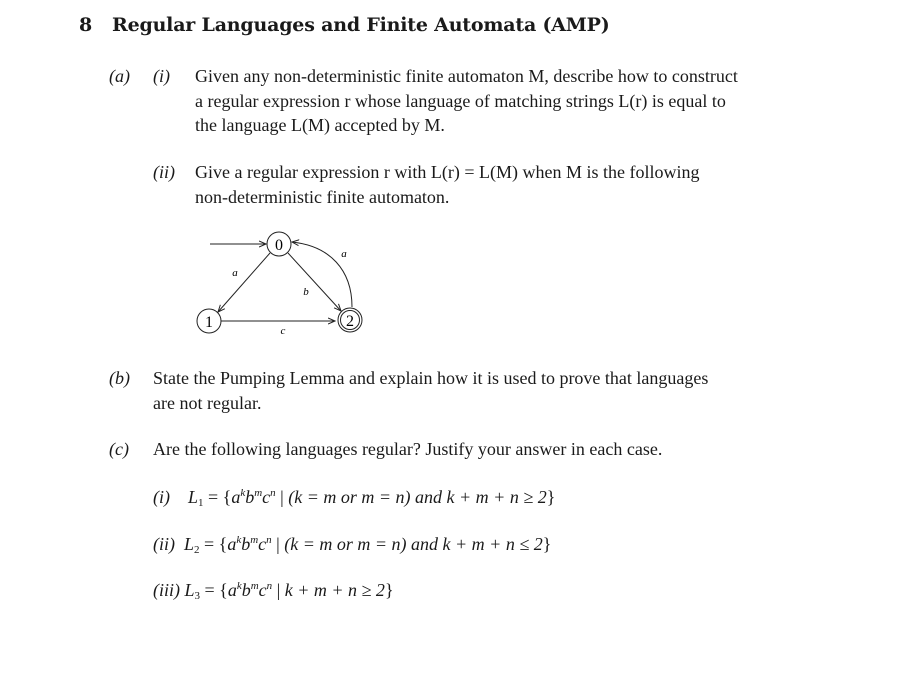 Image resolution: width=907 pixels, height=676 pixels. What do you see at coordinates (413, 544) in the screenshot?
I see `language-condition: (k = m or m = n) and k + m + n ≤ 2` at bounding box center [413, 544].